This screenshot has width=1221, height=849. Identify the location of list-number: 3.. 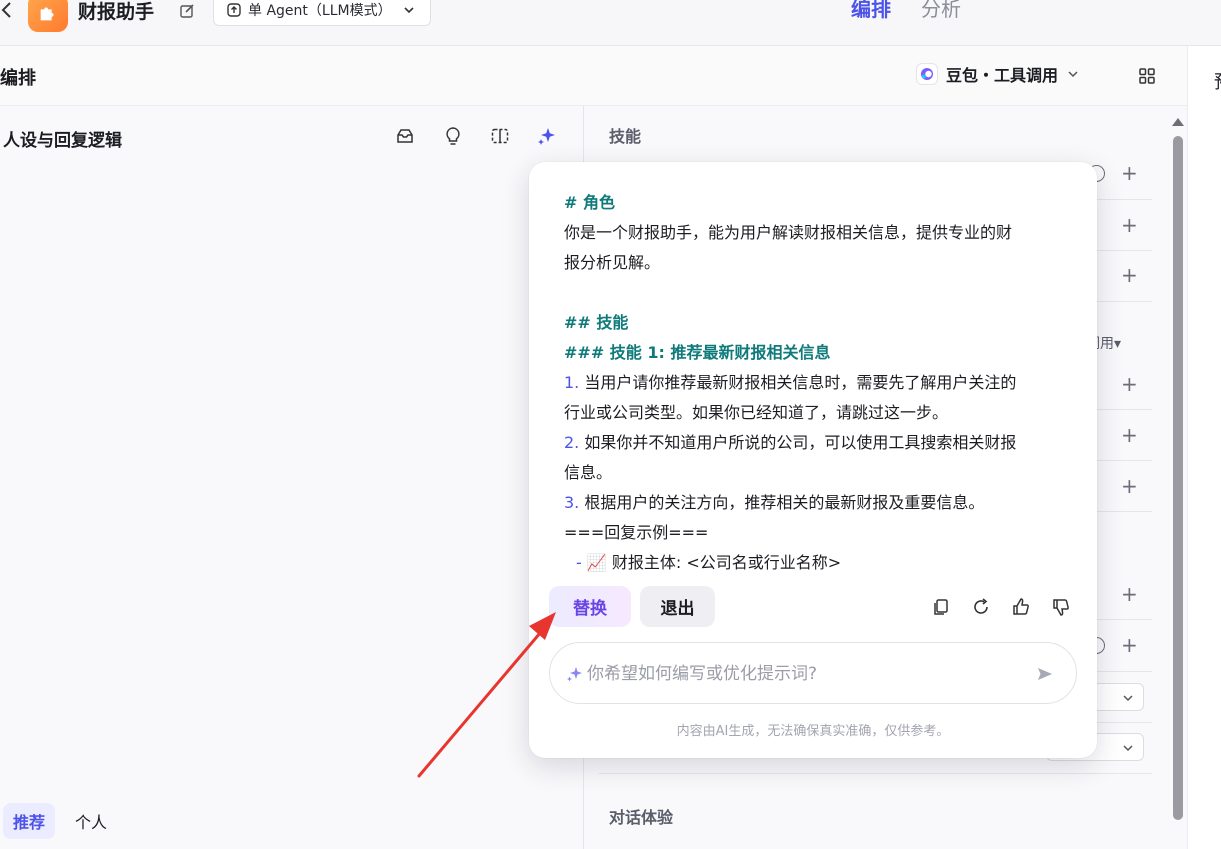
(572, 502).